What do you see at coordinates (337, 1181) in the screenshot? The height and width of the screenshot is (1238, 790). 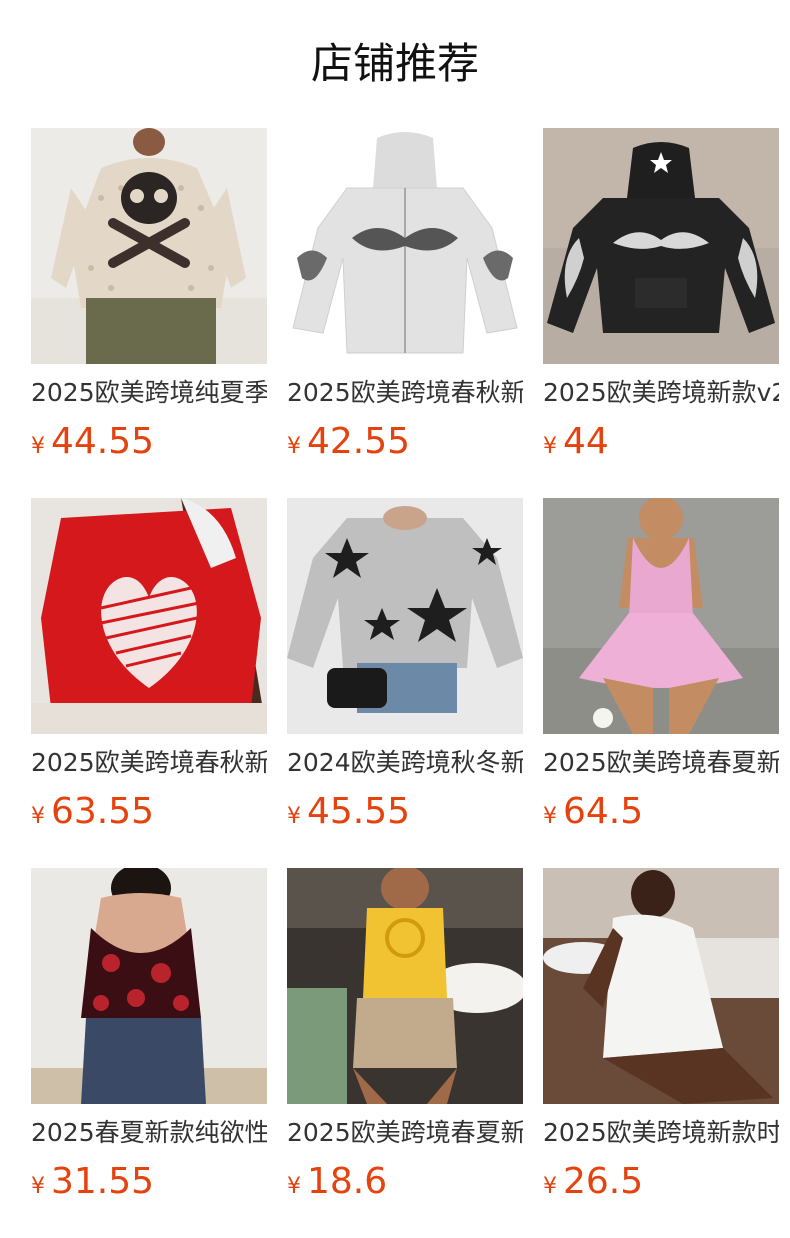 I see `product-price: ¥18.6` at bounding box center [337, 1181].